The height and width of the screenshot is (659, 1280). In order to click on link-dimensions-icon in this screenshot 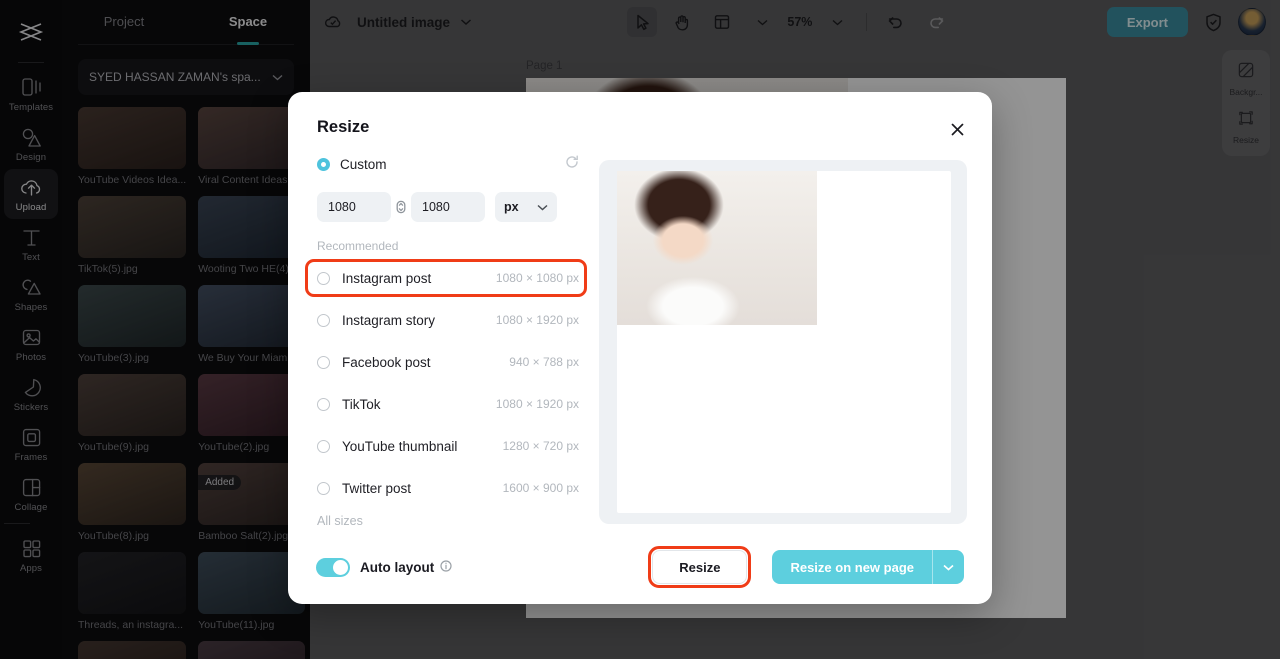, I will do `click(401, 207)`.